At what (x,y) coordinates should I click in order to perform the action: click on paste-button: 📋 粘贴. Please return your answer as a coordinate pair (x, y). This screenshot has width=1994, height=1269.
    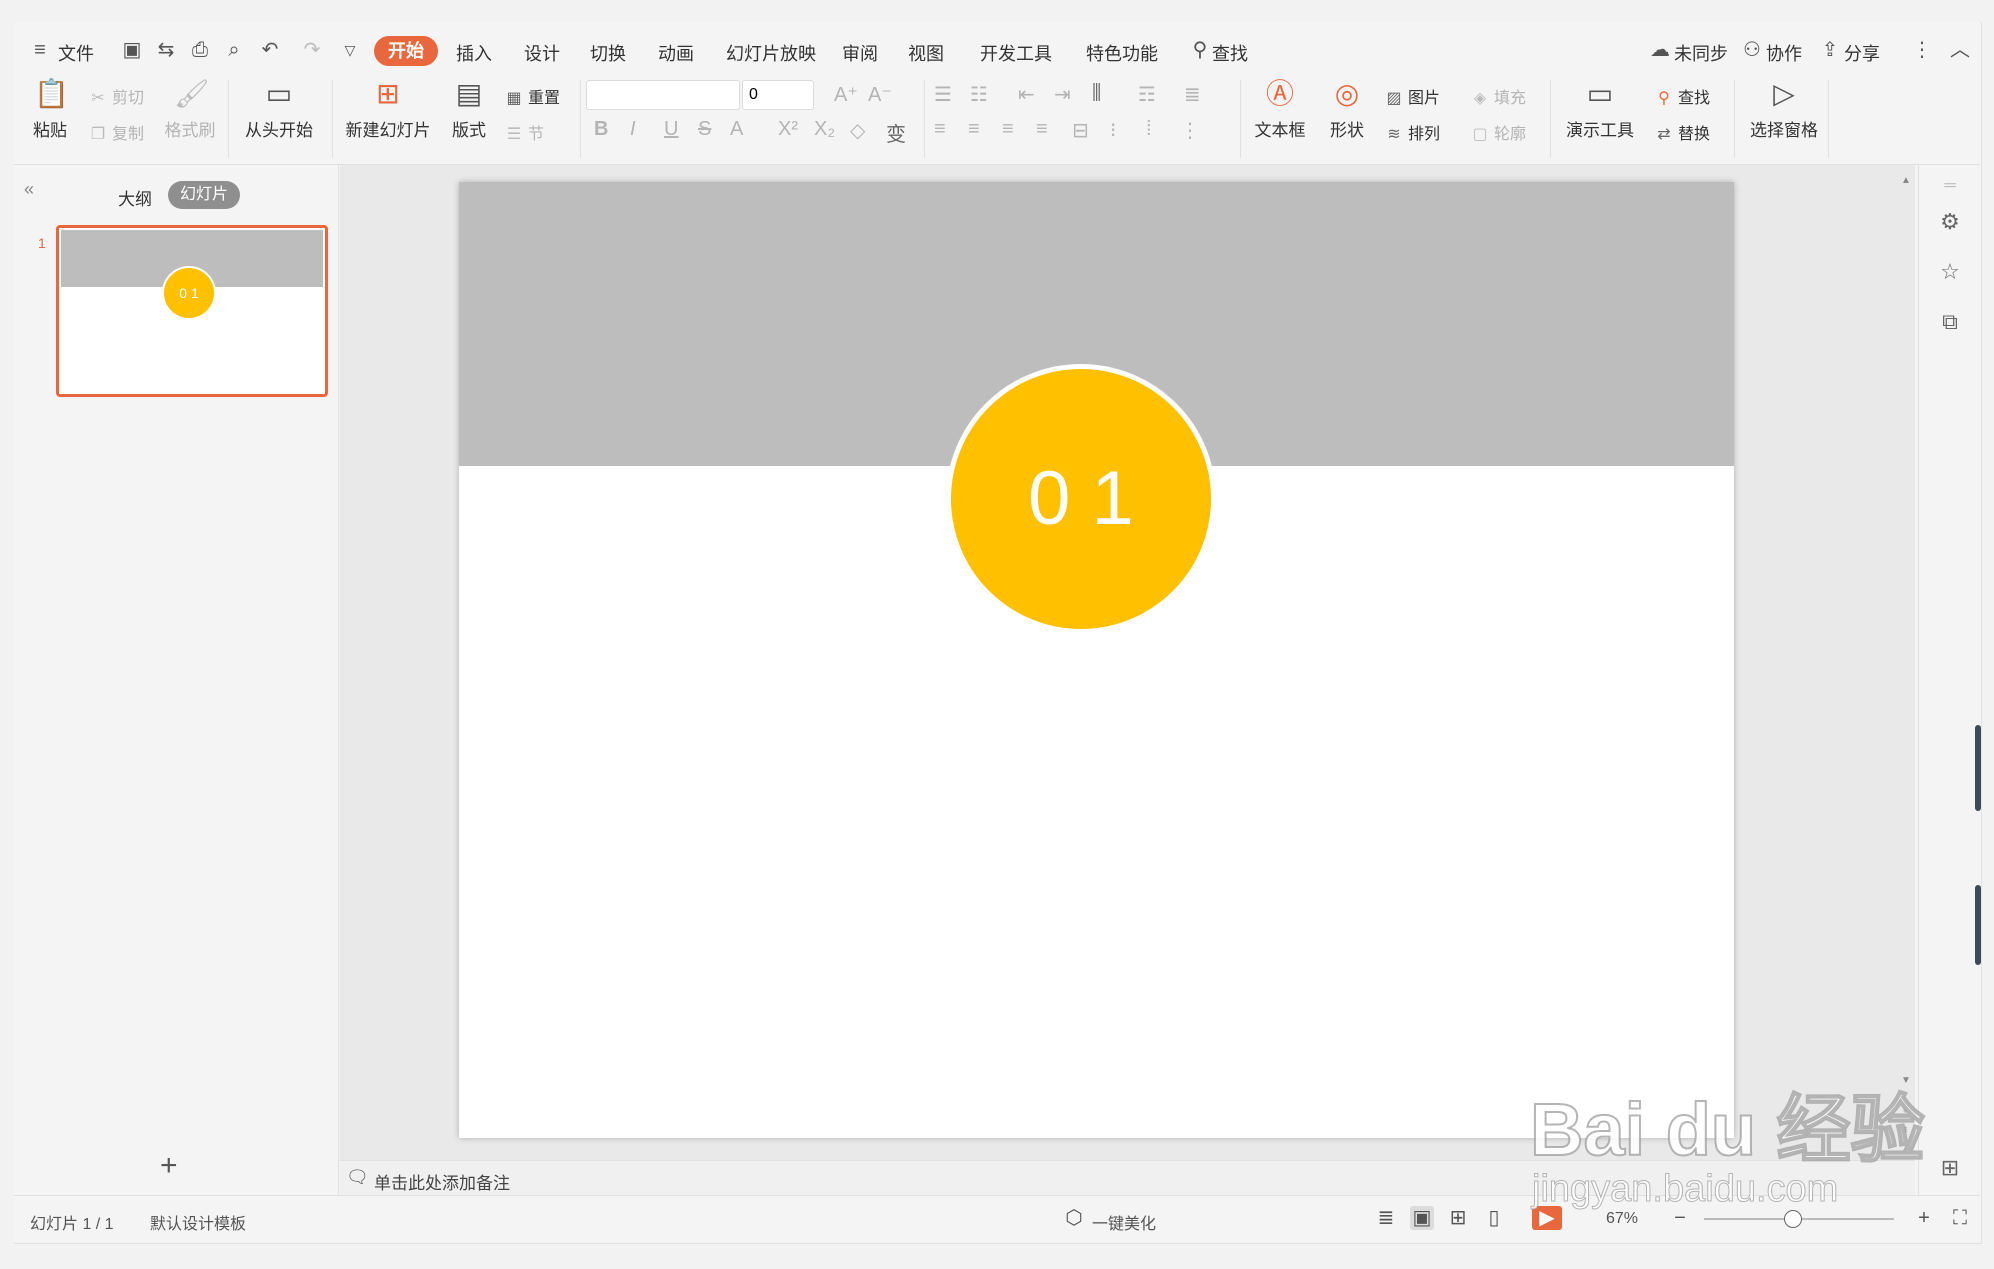
    Looking at the image, I should click on (50, 109).